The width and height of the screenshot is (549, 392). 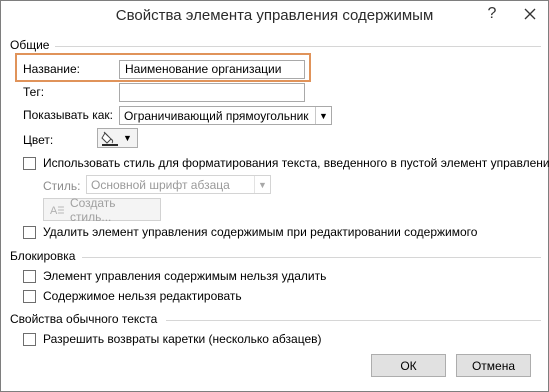 I want to click on remove-control-checkbox, so click(x=29, y=232).